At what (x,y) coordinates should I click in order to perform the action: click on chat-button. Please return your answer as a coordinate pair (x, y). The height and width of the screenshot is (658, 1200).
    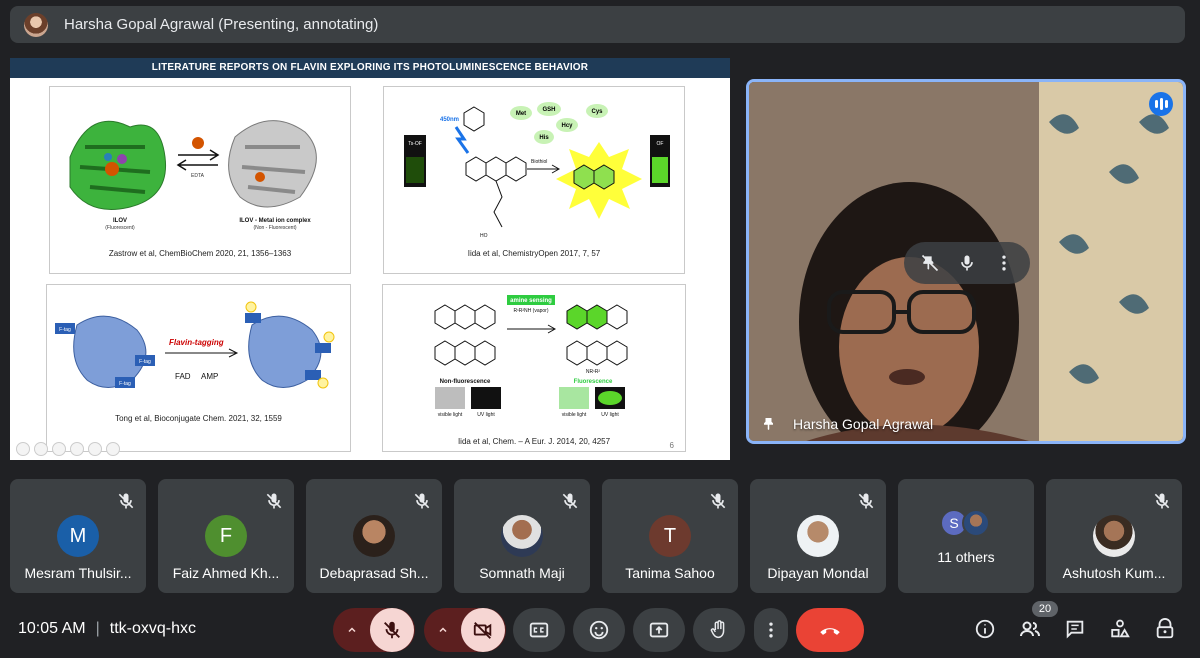
    Looking at the image, I should click on (1075, 629).